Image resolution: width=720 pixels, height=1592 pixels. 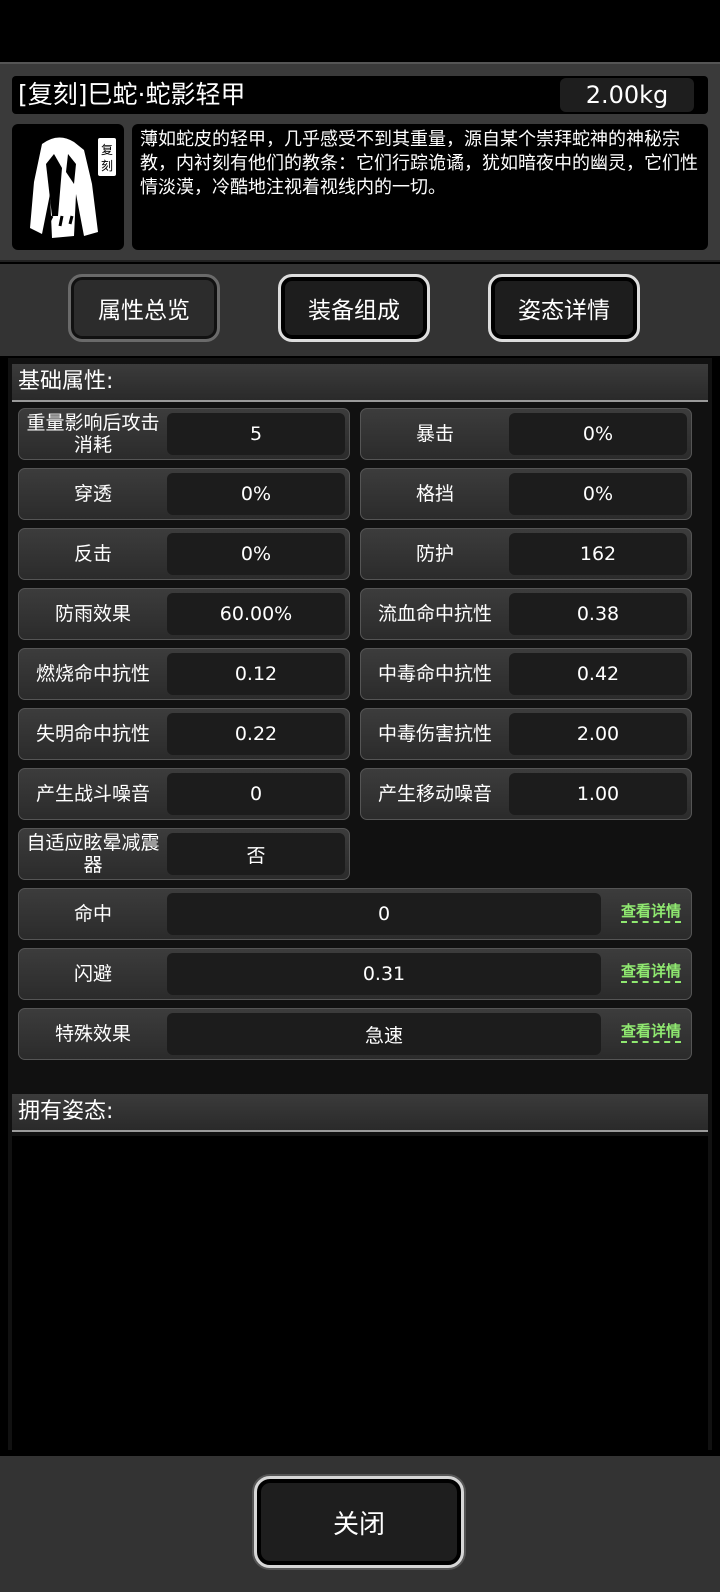 I want to click on close-button: 关闭, so click(x=359, y=1522).